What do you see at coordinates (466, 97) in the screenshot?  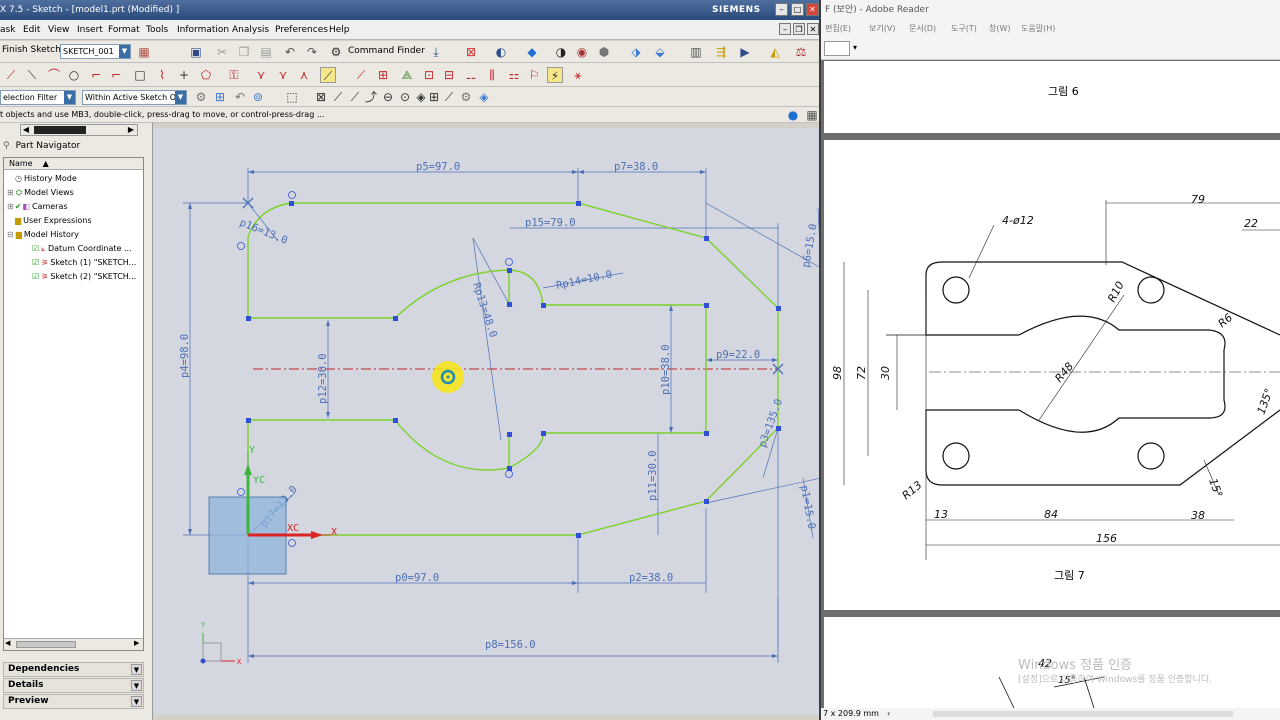 I see `clear-snap-icon: ⚙` at bounding box center [466, 97].